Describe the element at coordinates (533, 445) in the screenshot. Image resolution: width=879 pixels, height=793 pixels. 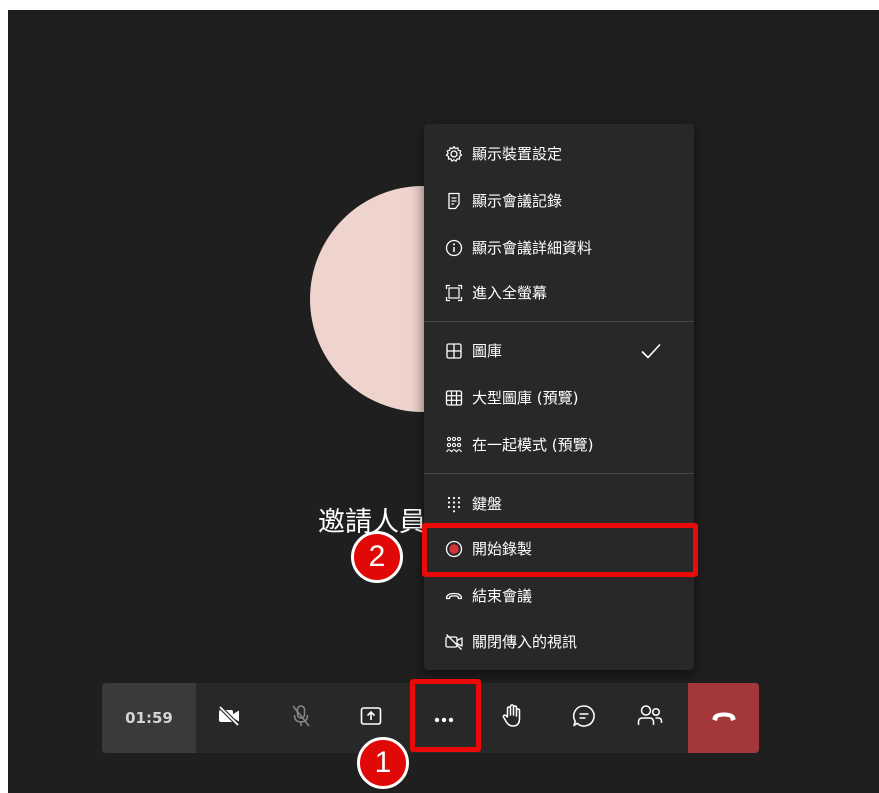
I see `menu-item-label: 在一起模式 (預覽)` at that location.